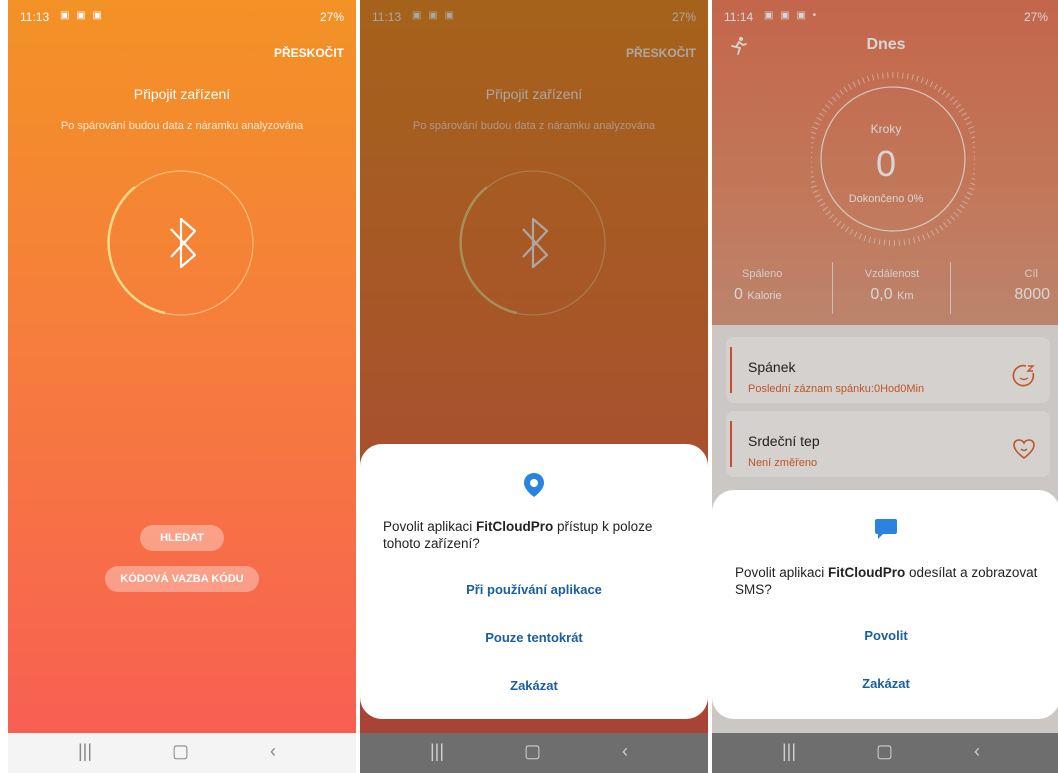  I want to click on status-bar: 11:13 ▣ ▣ ▣ 27%, so click(182, 13).